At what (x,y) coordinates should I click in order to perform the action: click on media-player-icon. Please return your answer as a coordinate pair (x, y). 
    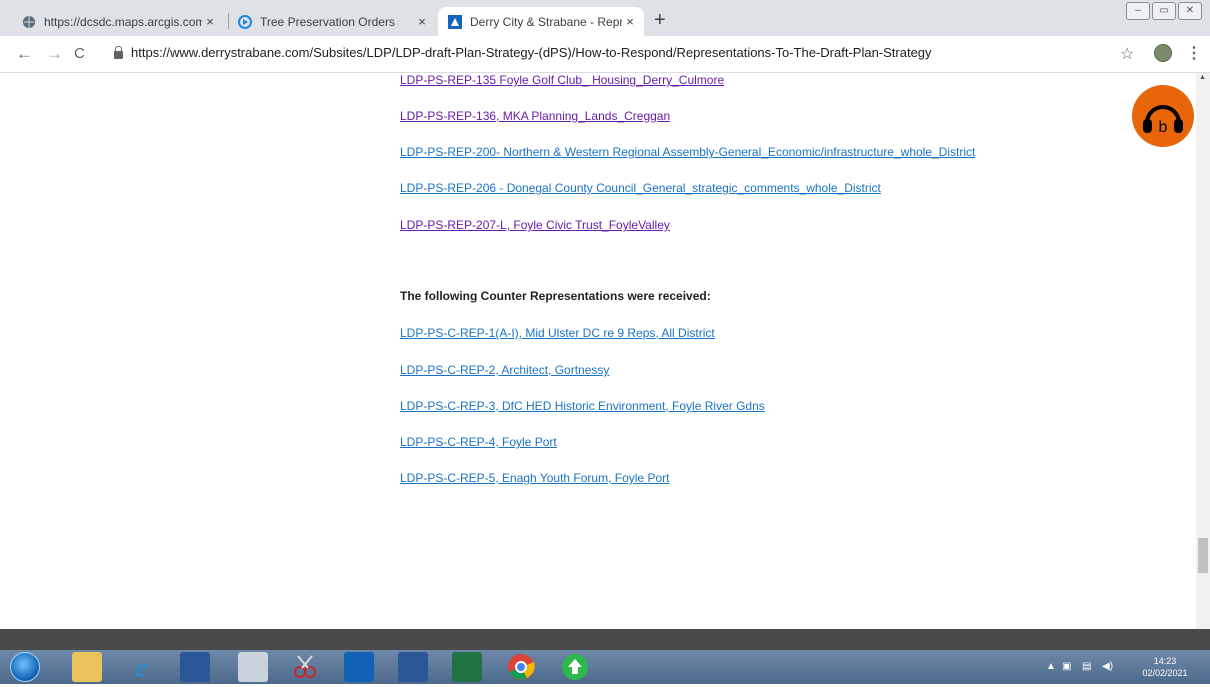
    Looking at the image, I should click on (195, 667).